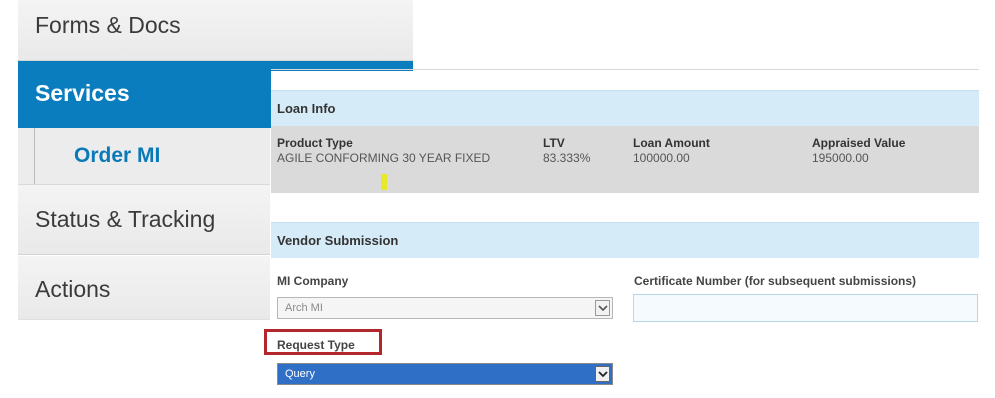 This screenshot has height=398, width=995. What do you see at coordinates (117, 155) in the screenshot?
I see `nav-order-mi-label: Order MI` at bounding box center [117, 155].